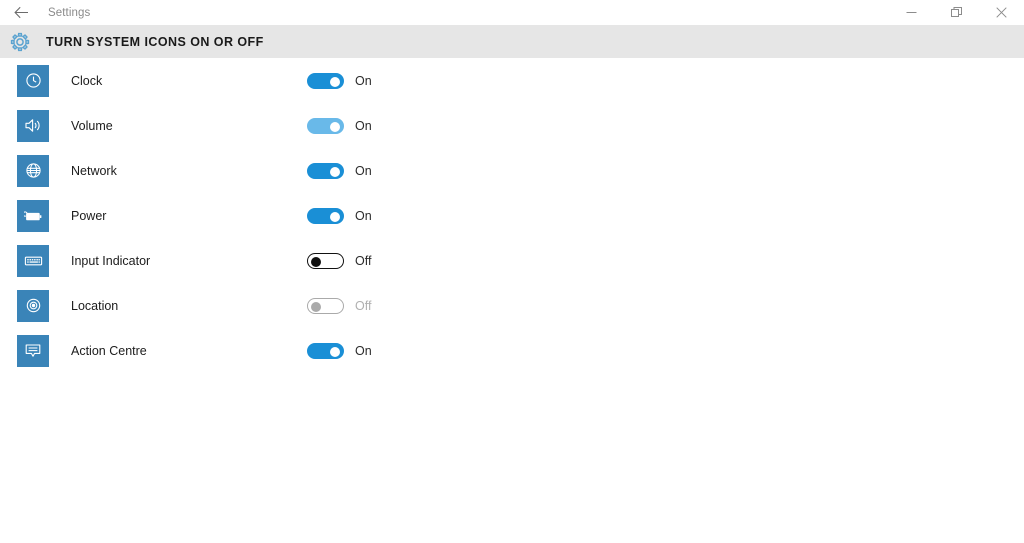  I want to click on battery-icon, so click(33, 215).